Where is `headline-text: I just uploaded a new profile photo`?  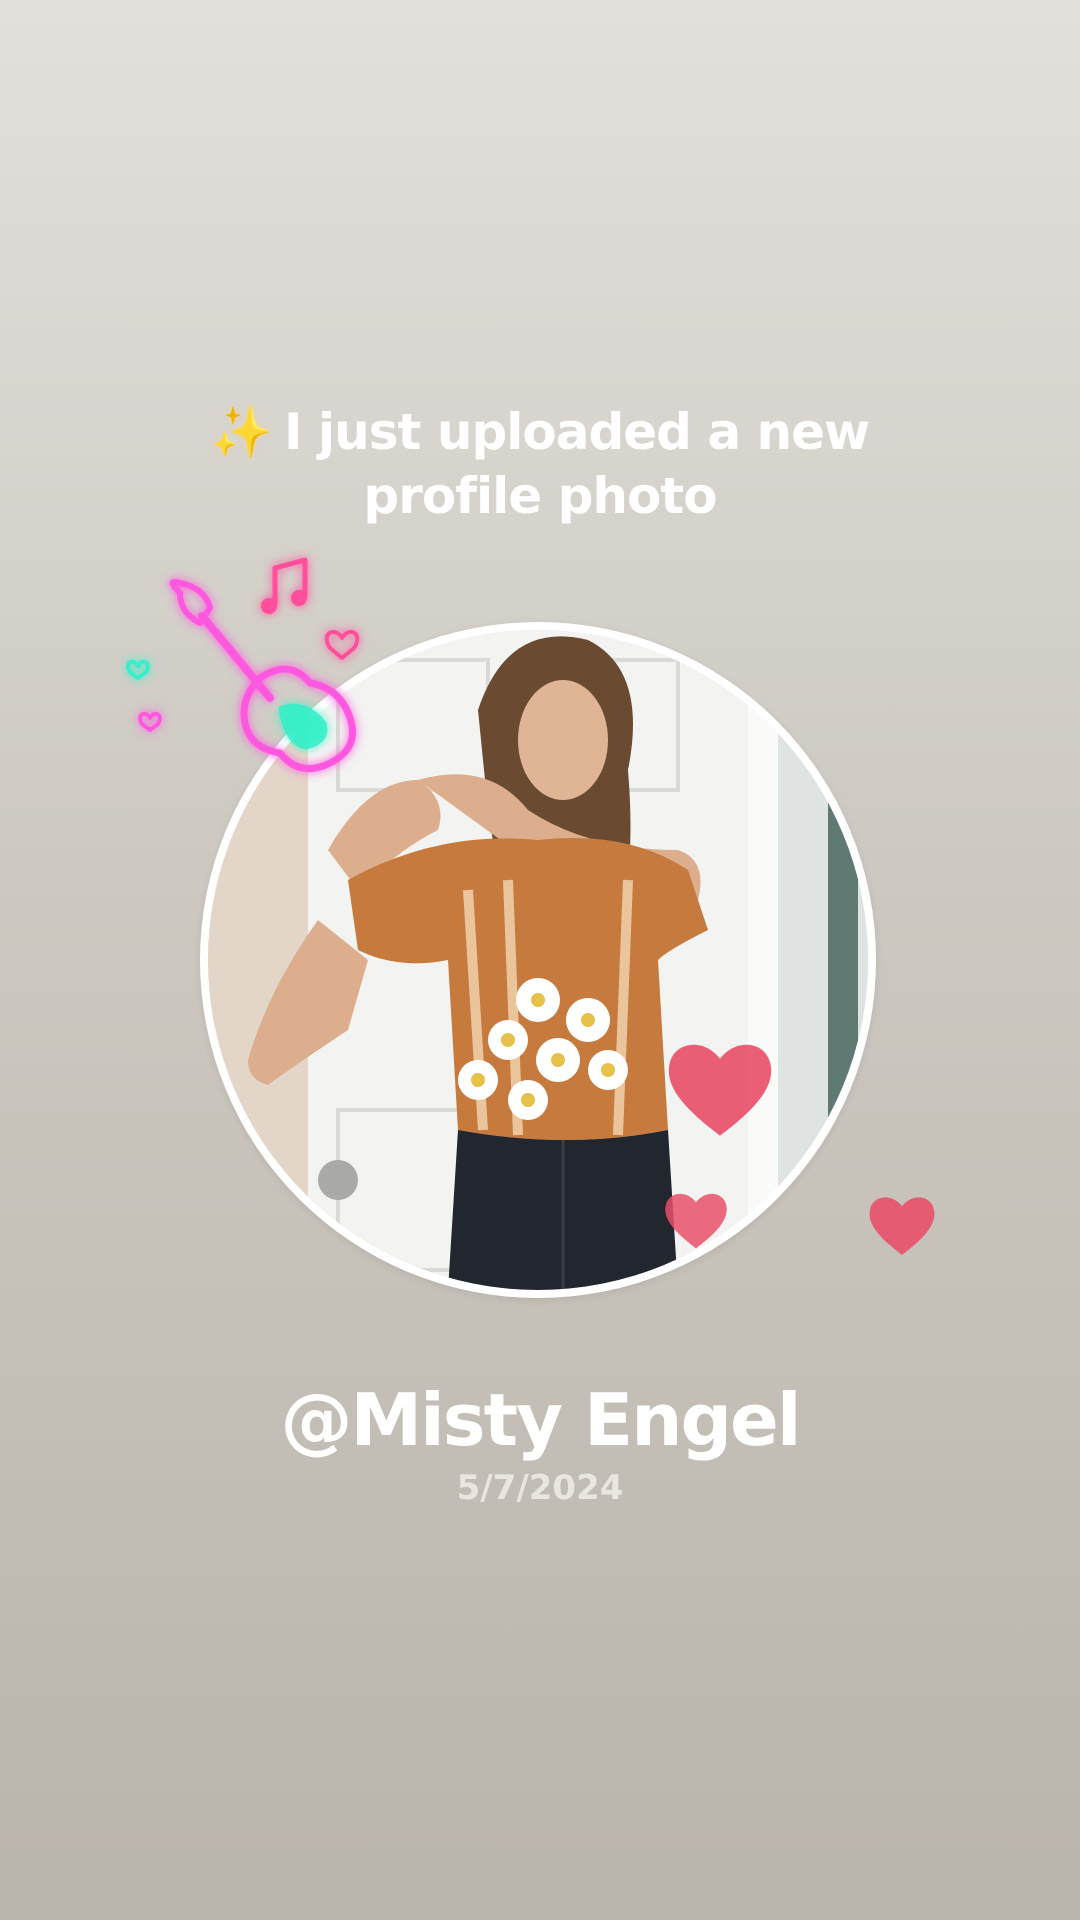
headline-text: I just uploaded a new profile photo is located at coordinates (577, 464).